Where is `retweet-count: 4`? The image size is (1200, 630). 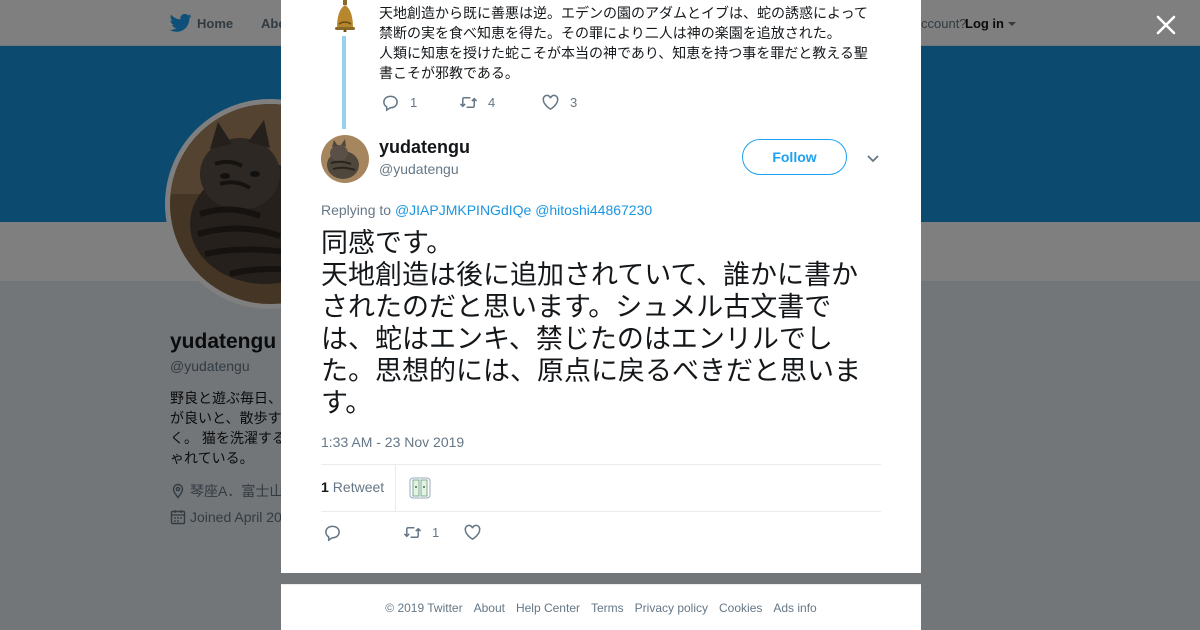 retweet-count: 4 is located at coordinates (492, 102).